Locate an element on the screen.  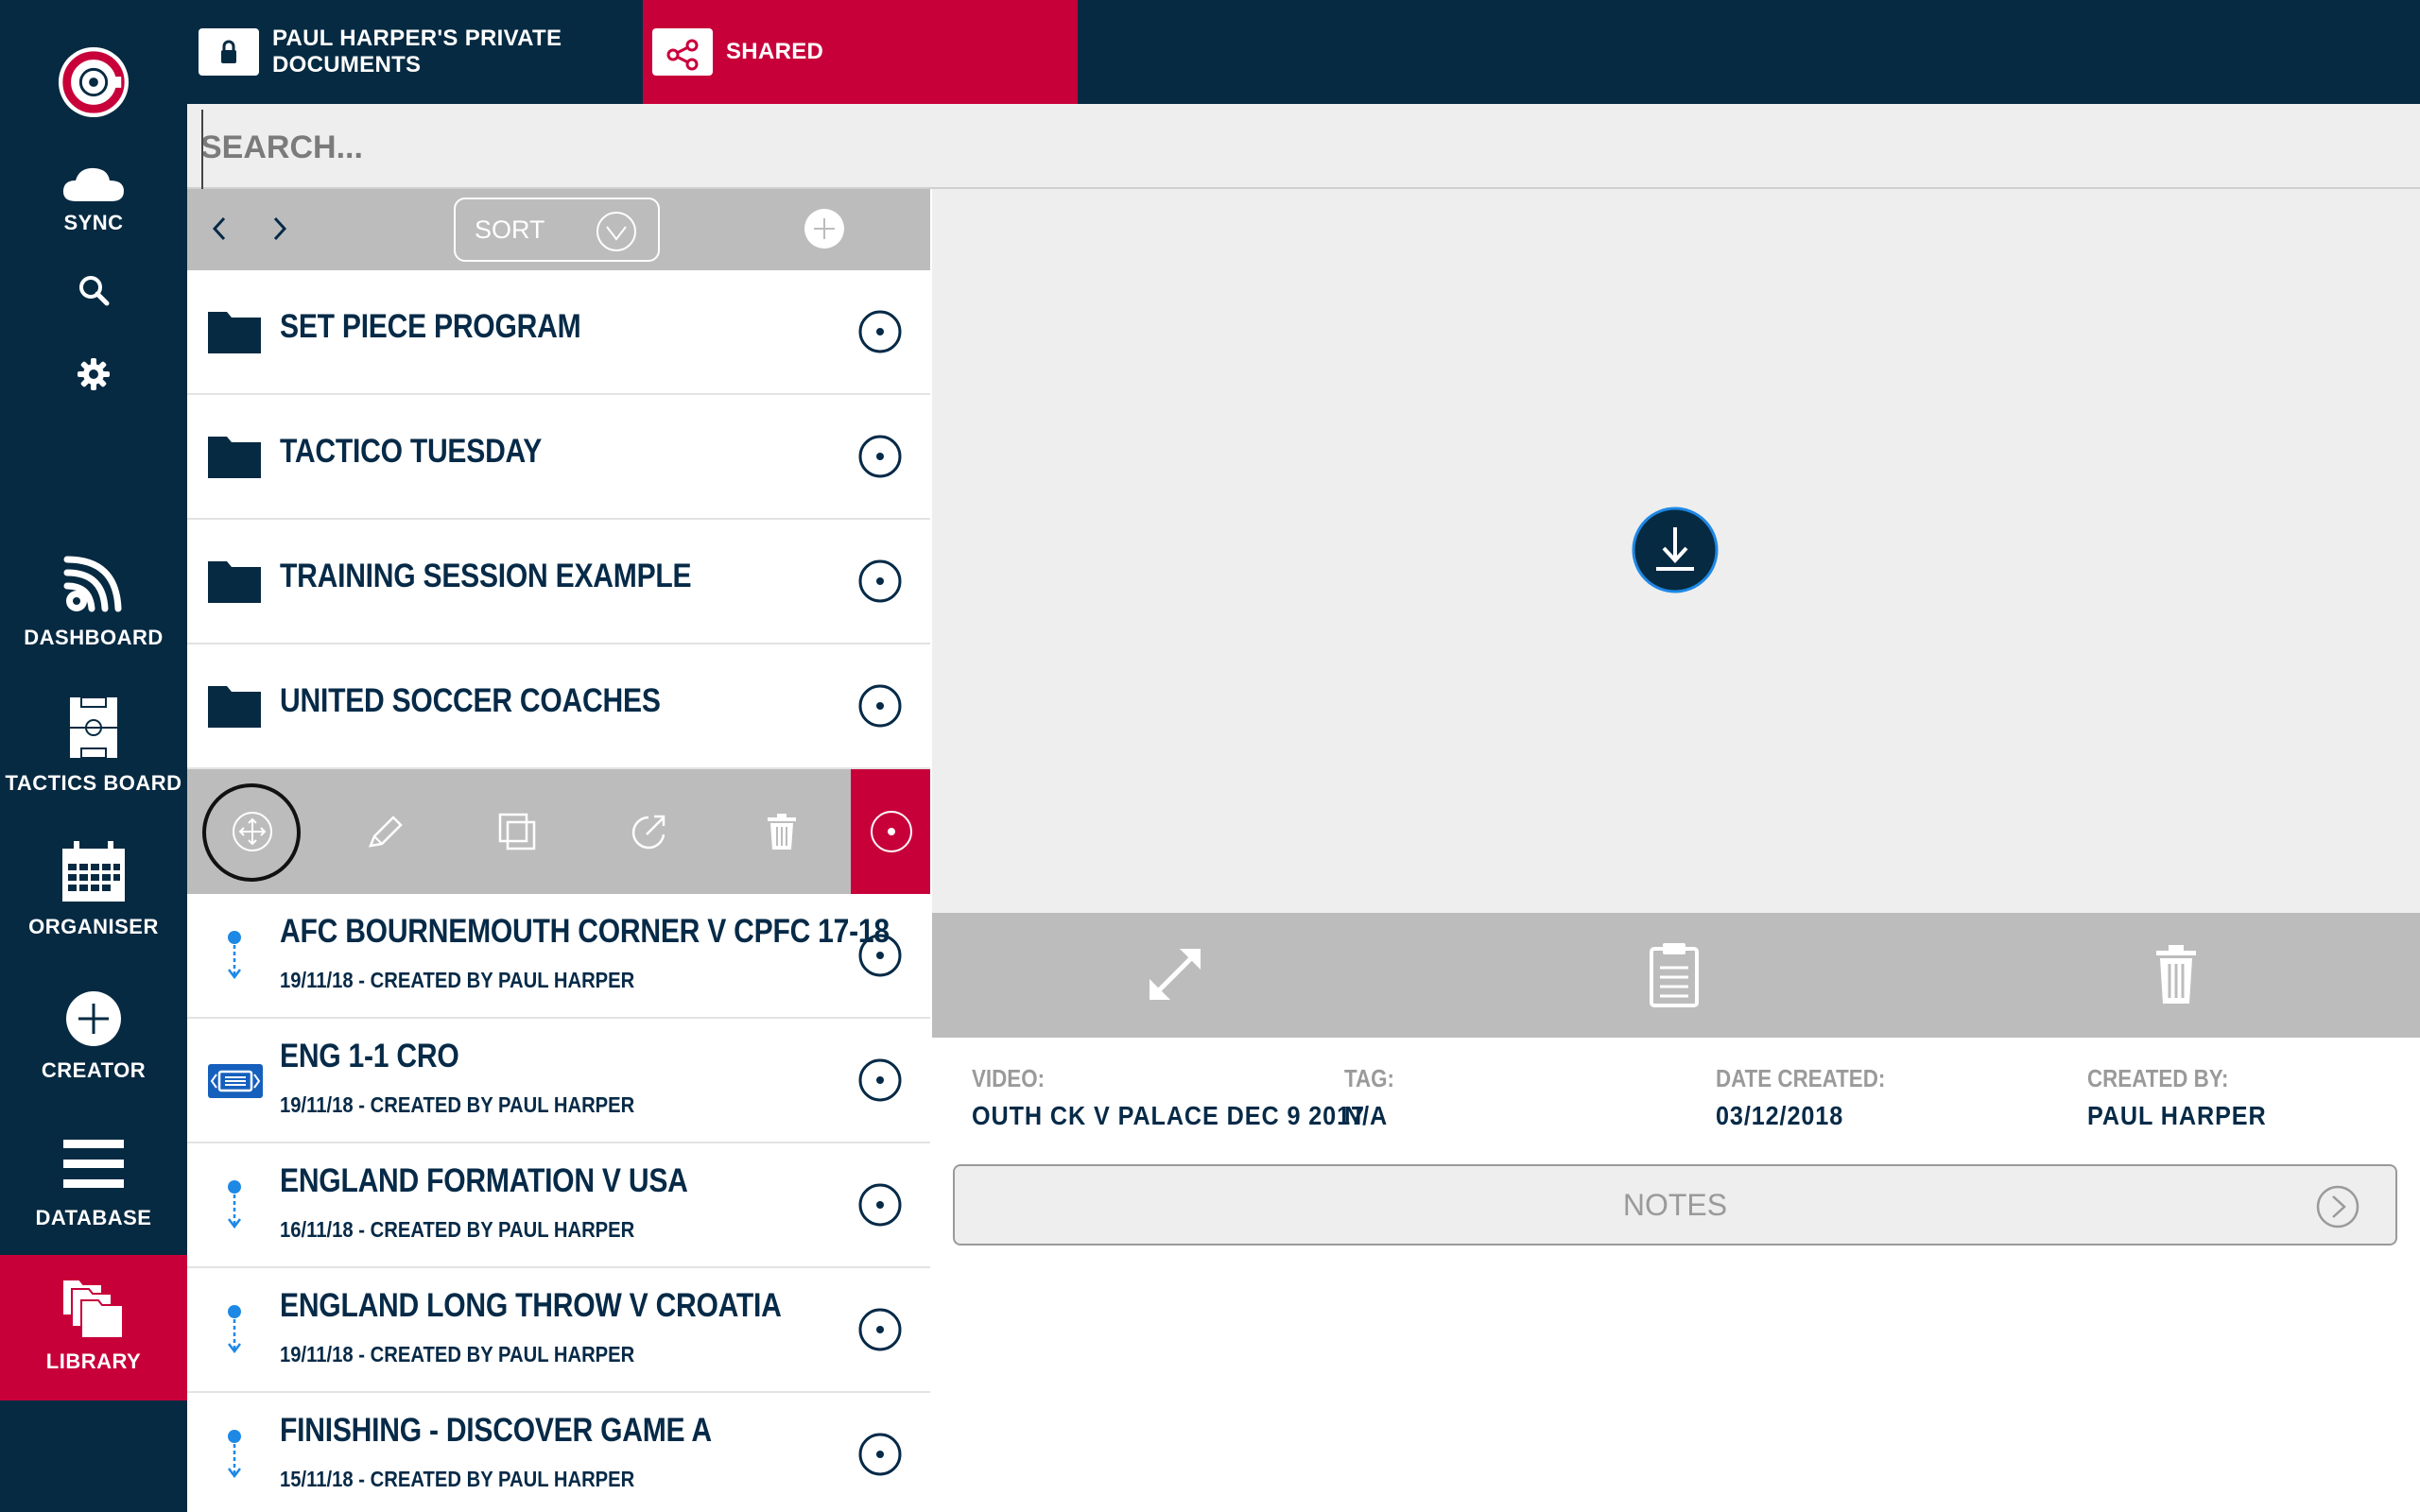
detail-creator: CREATED BY: PAUL HARPER is located at coordinates (2187, 1097).